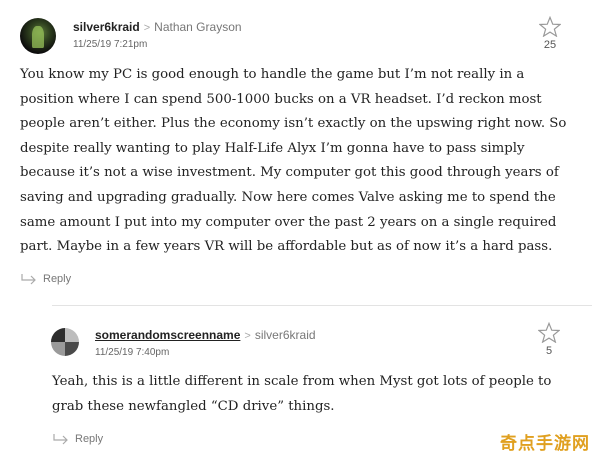 Image resolution: width=596 pixels, height=460 pixels. What do you see at coordinates (132, 352) in the screenshot?
I see `timestamp: 11/25/19 7:40pm` at bounding box center [132, 352].